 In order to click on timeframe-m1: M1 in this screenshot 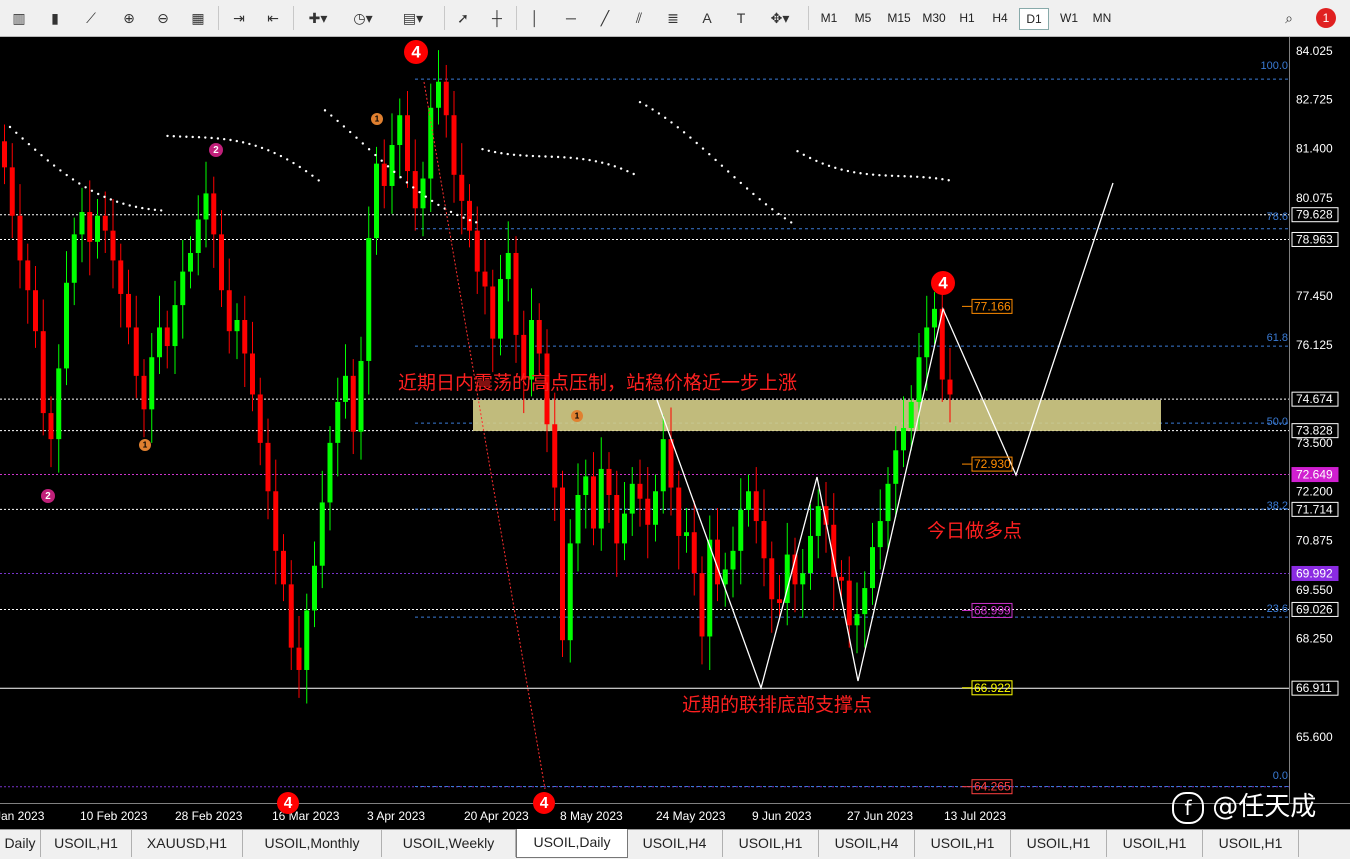, I will do `click(829, 18)`.